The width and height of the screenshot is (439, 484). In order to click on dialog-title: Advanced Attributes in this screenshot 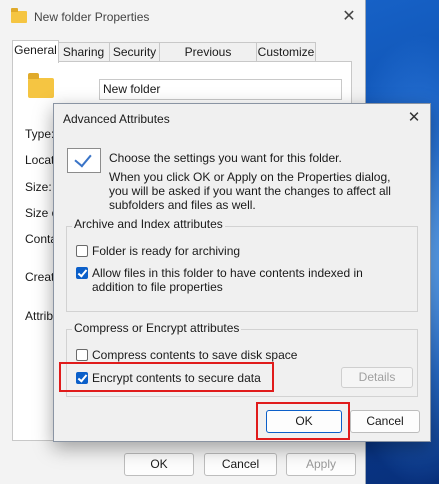, I will do `click(116, 119)`.